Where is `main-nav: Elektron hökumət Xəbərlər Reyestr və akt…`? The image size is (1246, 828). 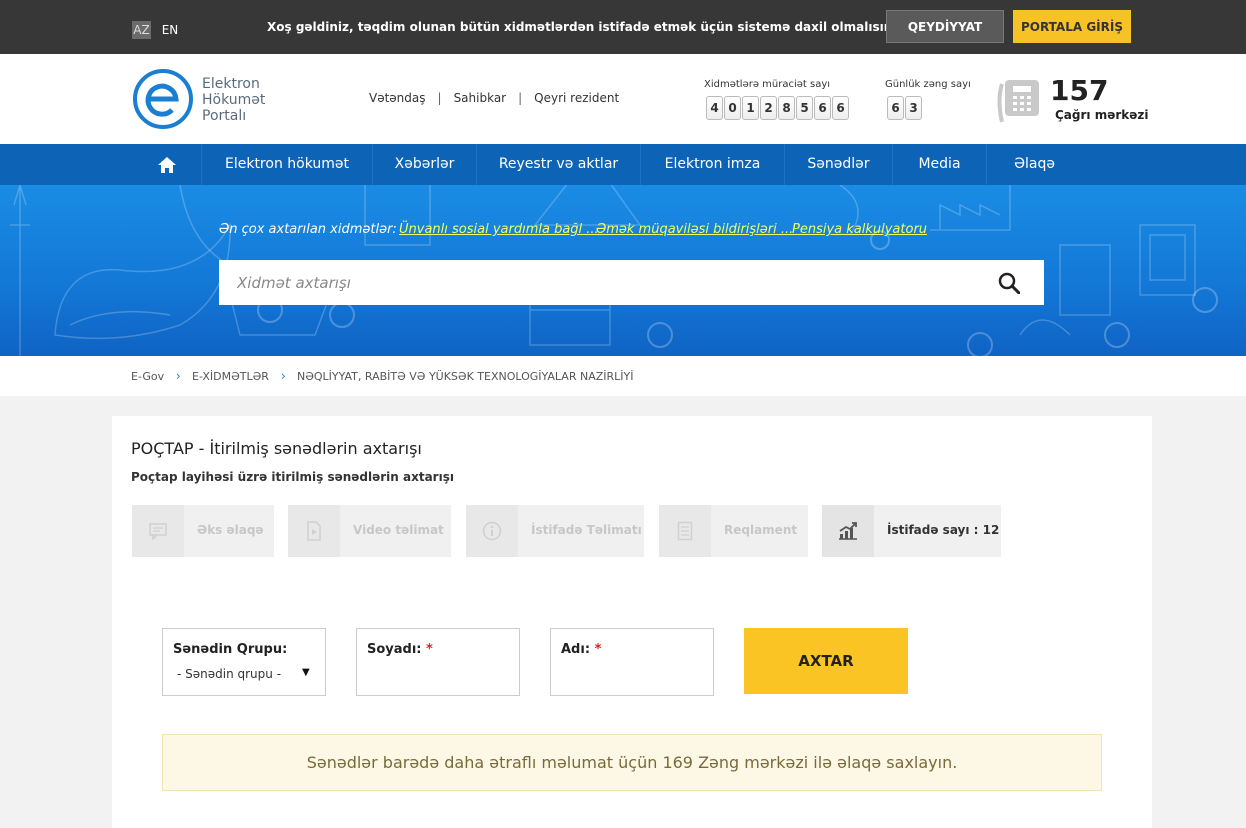 main-nav: Elektron hökumət Xəbərlər Reyestr və akt… is located at coordinates (623, 164).